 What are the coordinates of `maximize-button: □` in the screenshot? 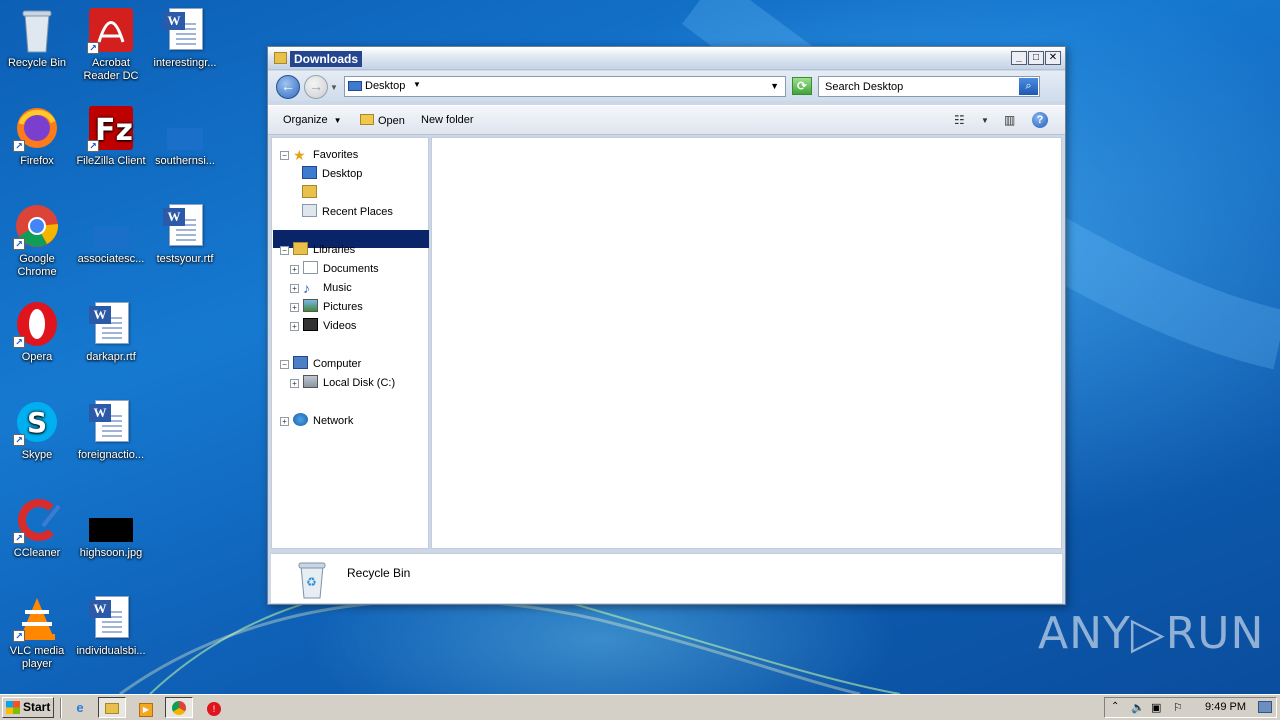 It's located at (1036, 58).